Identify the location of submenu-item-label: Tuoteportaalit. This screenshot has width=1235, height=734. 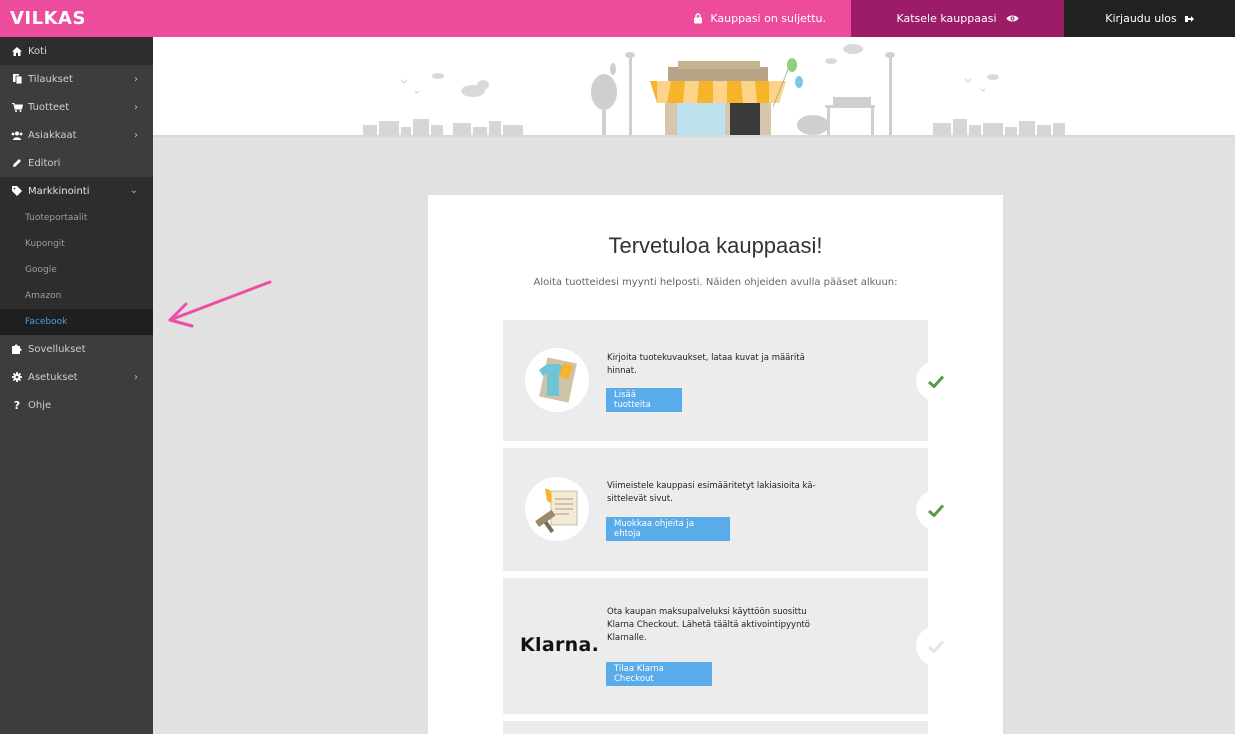
(56, 218).